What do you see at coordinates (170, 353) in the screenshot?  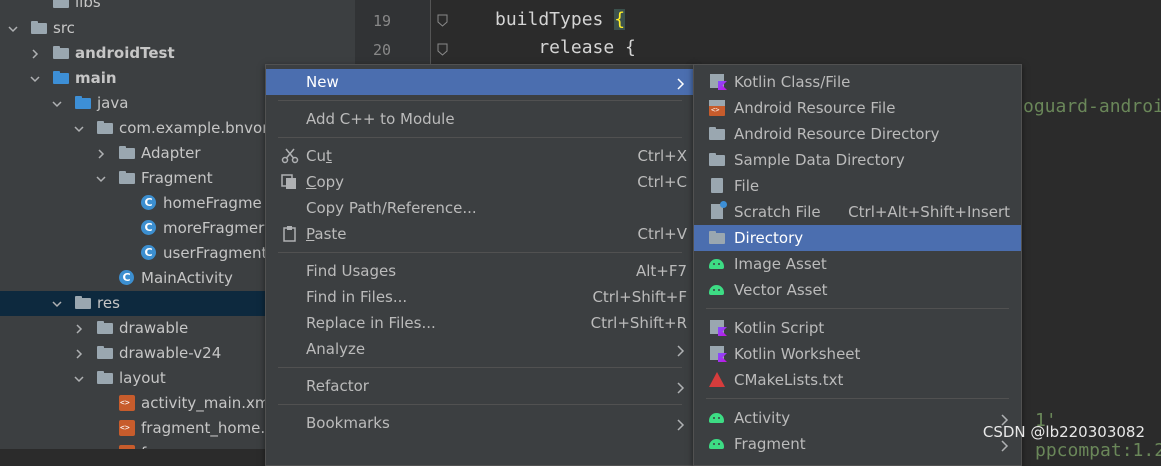 I see `tree-item-label: drawable-v24` at bounding box center [170, 353].